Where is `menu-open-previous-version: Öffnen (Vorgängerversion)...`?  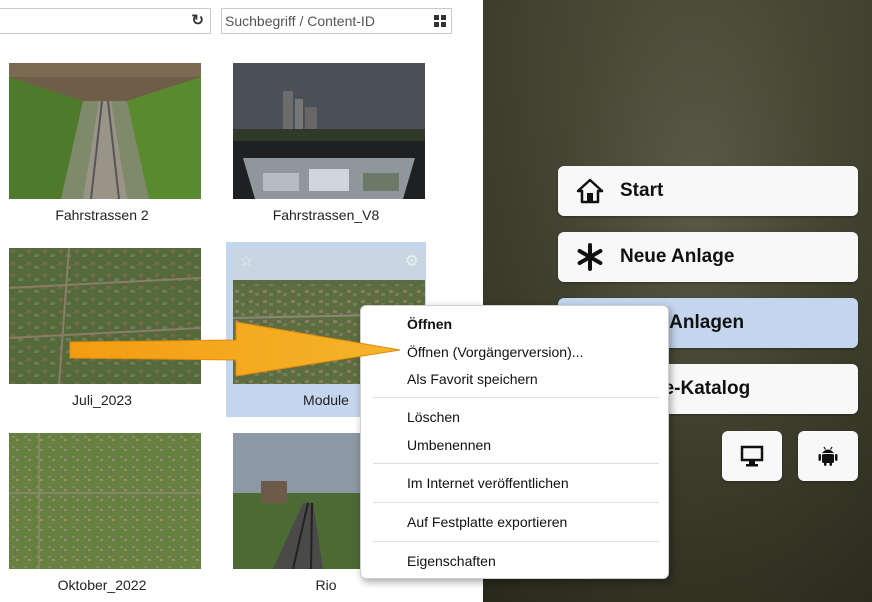
menu-open-previous-version: Öffnen (Vorgängerversion)... is located at coordinates (495, 352).